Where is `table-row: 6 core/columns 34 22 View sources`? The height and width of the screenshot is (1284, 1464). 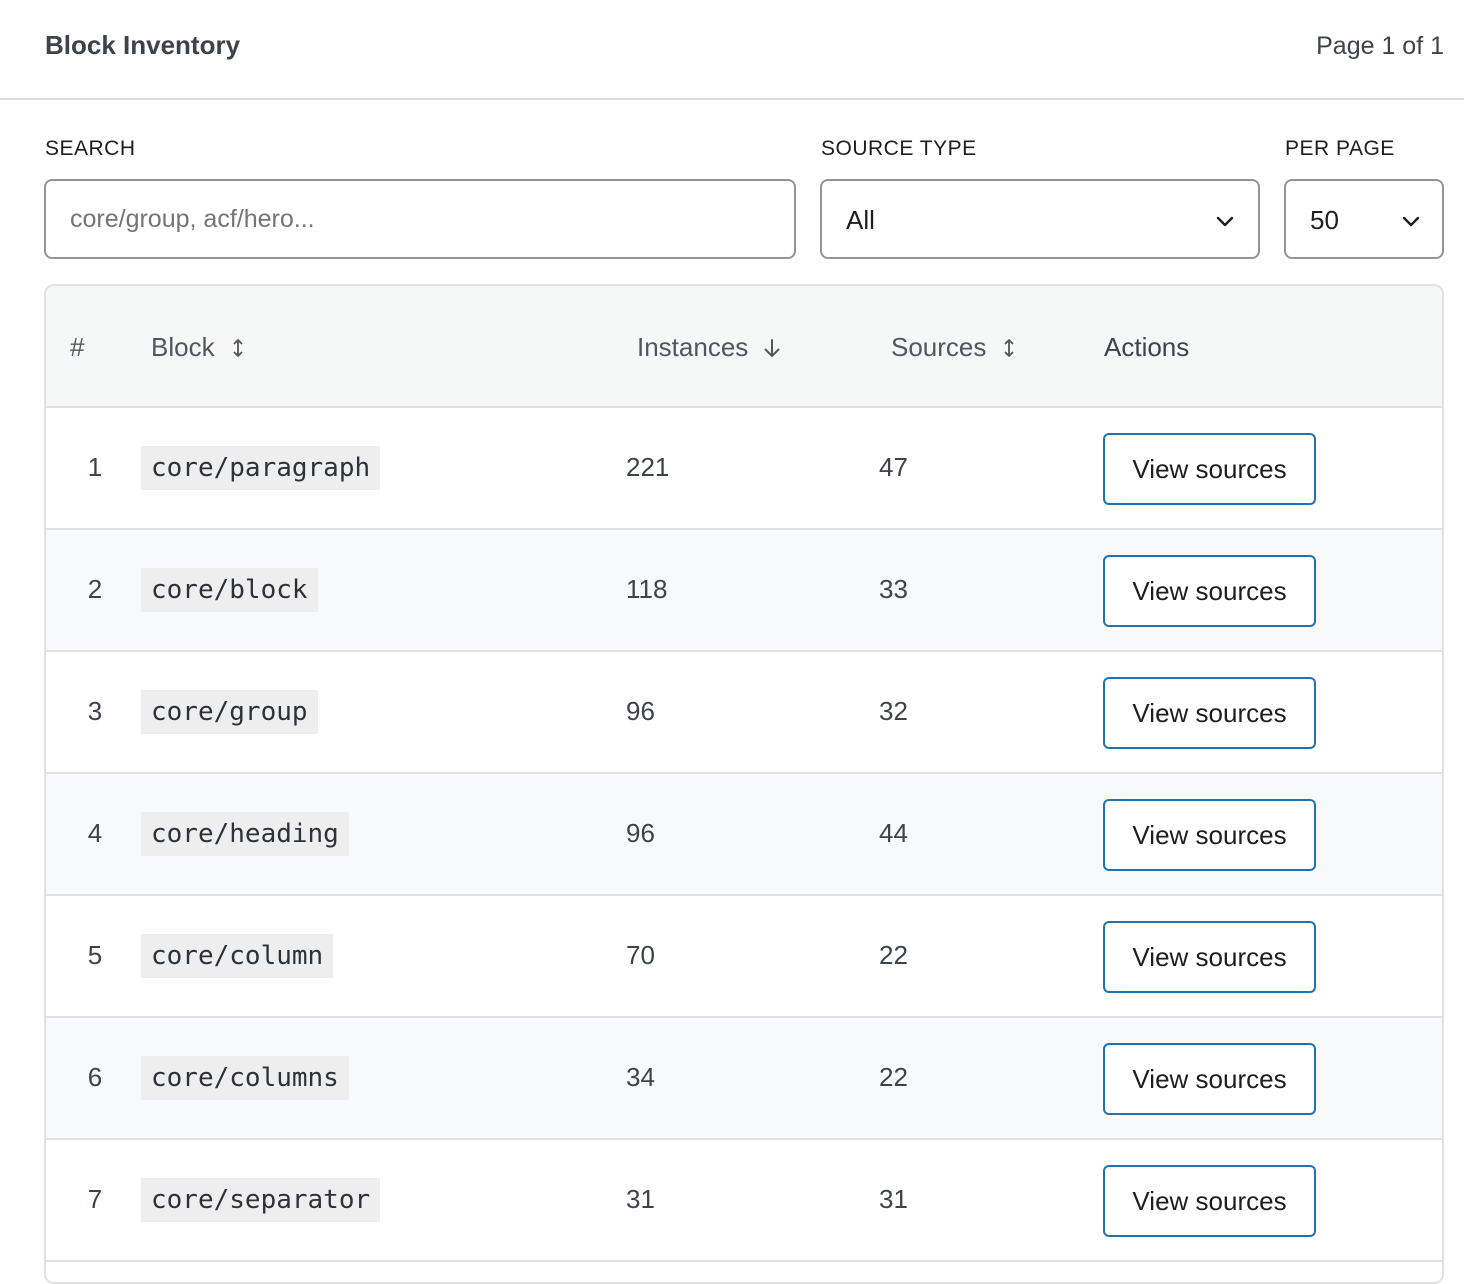
table-row: 6 core/columns 34 22 View sources is located at coordinates (744, 1079).